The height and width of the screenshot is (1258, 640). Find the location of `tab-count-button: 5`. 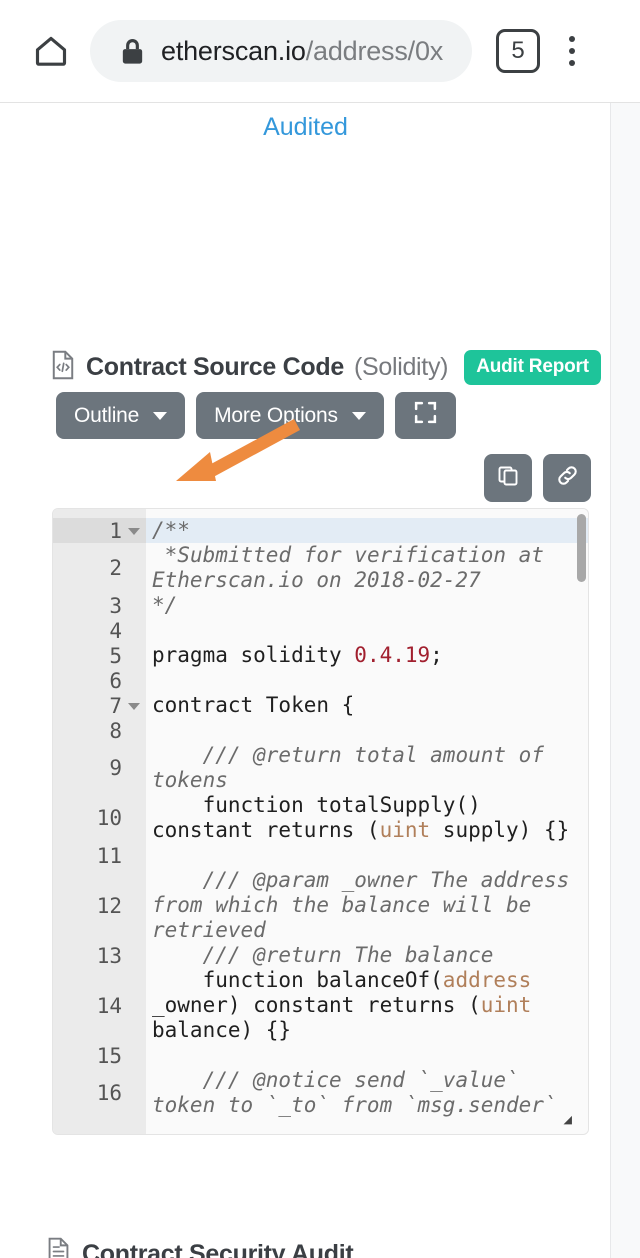

tab-count-button: 5 is located at coordinates (518, 51).